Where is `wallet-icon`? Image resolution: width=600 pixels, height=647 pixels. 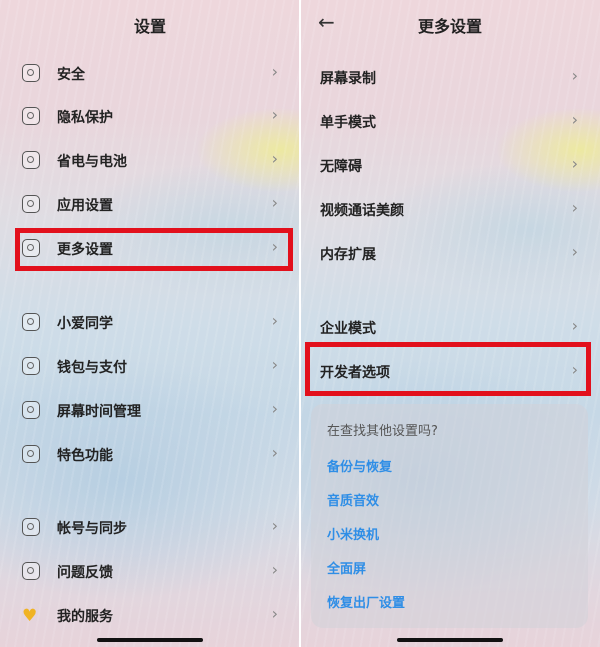
wallet-icon is located at coordinates (31, 366).